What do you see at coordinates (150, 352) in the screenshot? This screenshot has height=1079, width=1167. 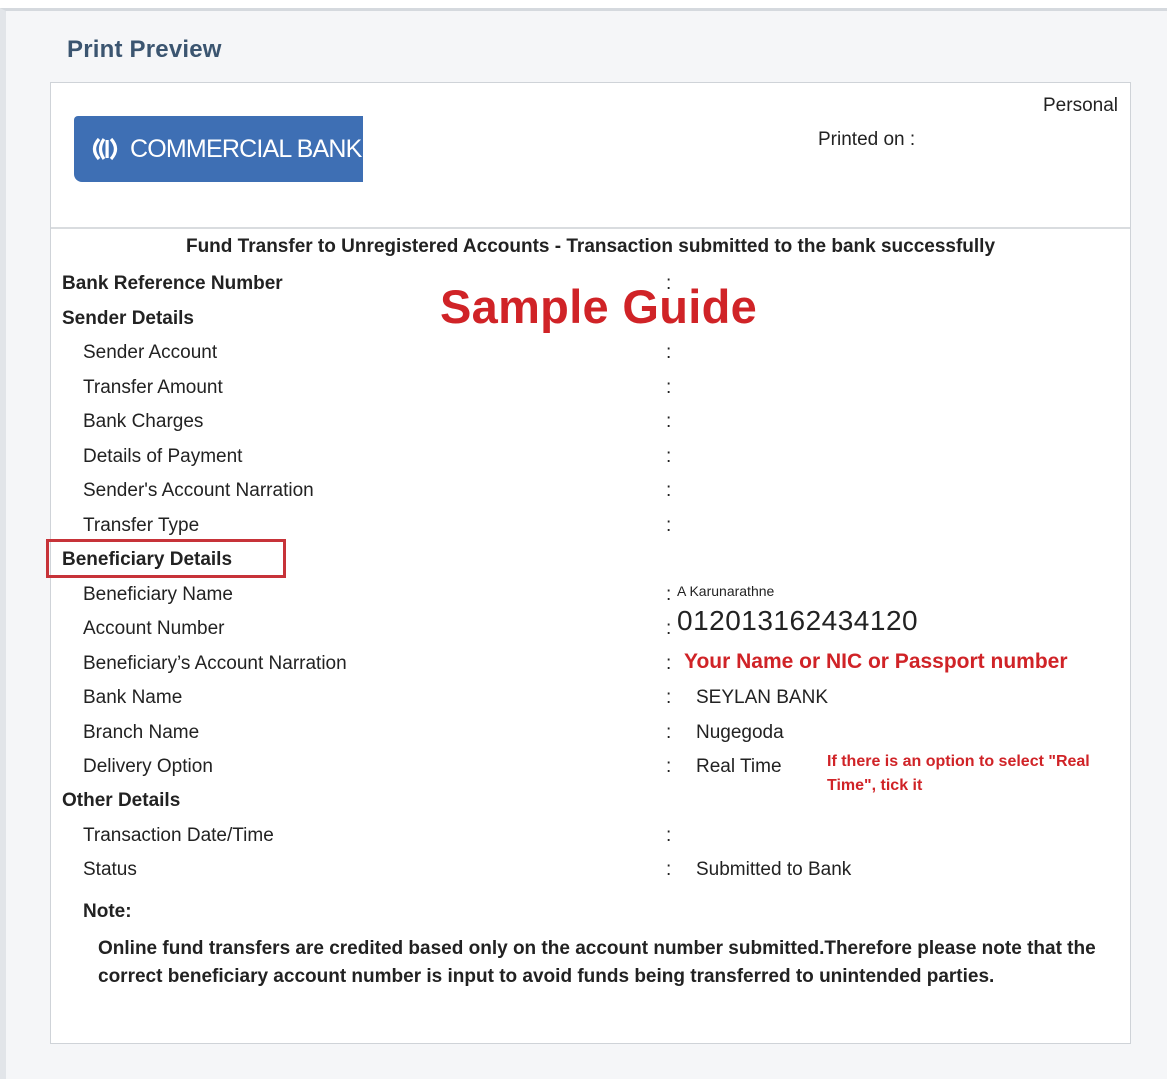 I see `sender-account-label: Sender Account` at bounding box center [150, 352].